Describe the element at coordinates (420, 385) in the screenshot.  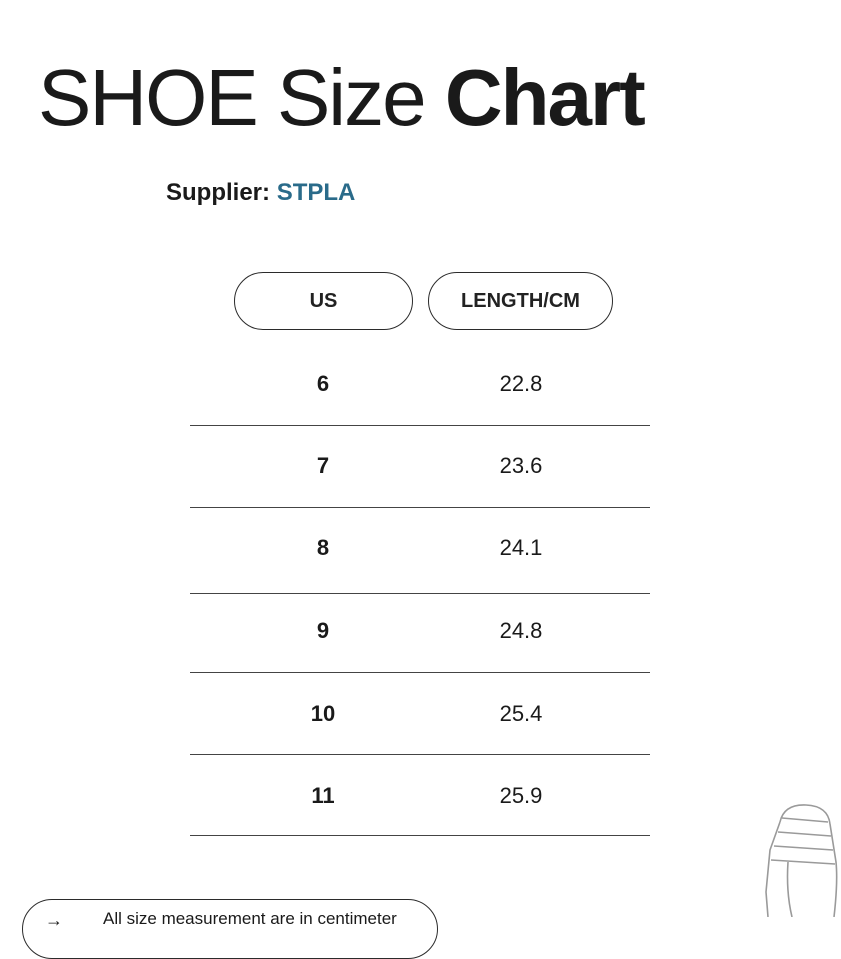
I see `table-row: 6 22.8` at that location.